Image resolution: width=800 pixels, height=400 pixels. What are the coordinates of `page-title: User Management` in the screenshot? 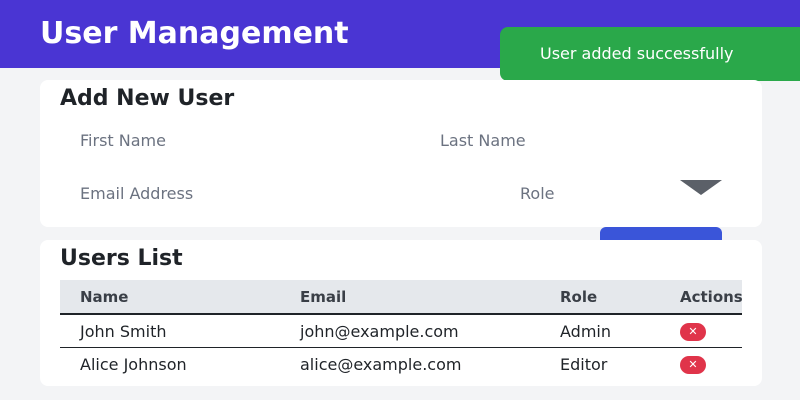 It's located at (194, 33).